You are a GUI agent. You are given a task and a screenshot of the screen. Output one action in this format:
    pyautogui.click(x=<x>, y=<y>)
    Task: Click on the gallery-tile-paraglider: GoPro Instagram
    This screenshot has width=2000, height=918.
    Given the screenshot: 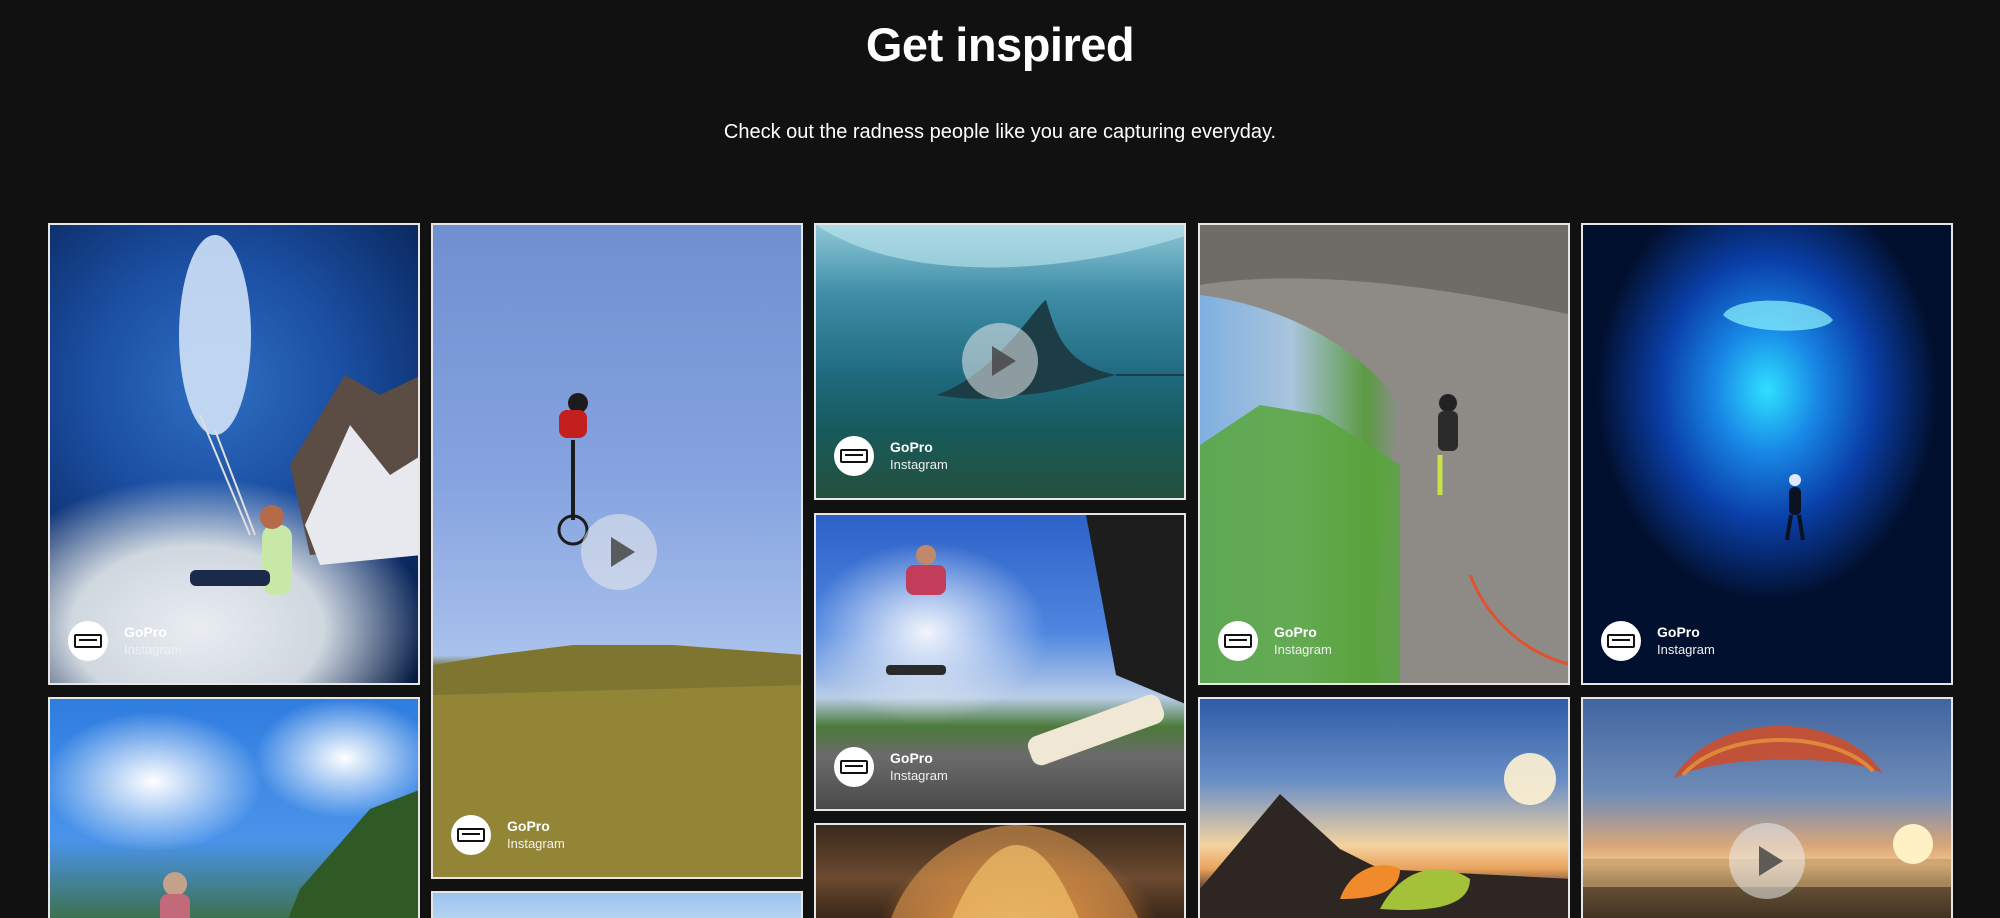 What is the action you would take?
    pyautogui.click(x=234, y=454)
    